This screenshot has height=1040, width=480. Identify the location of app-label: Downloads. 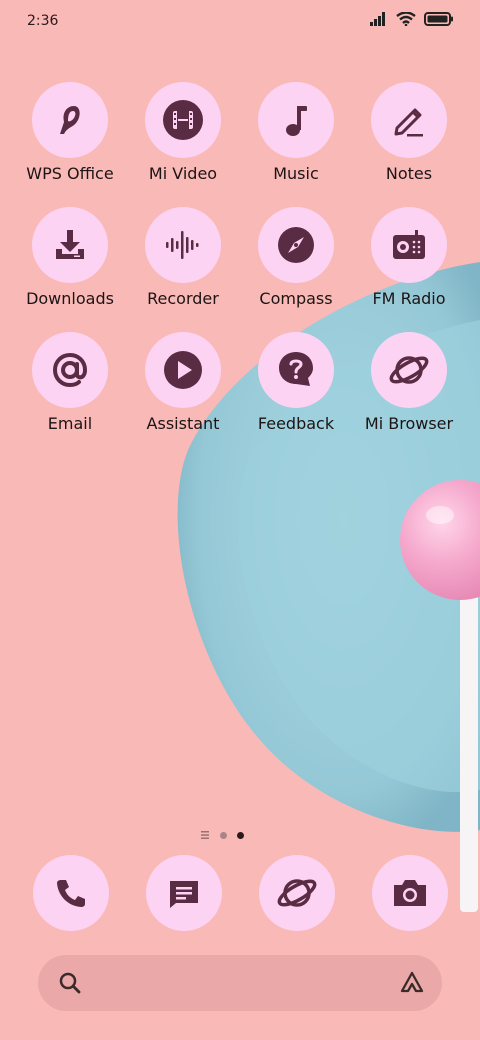
(70, 298).